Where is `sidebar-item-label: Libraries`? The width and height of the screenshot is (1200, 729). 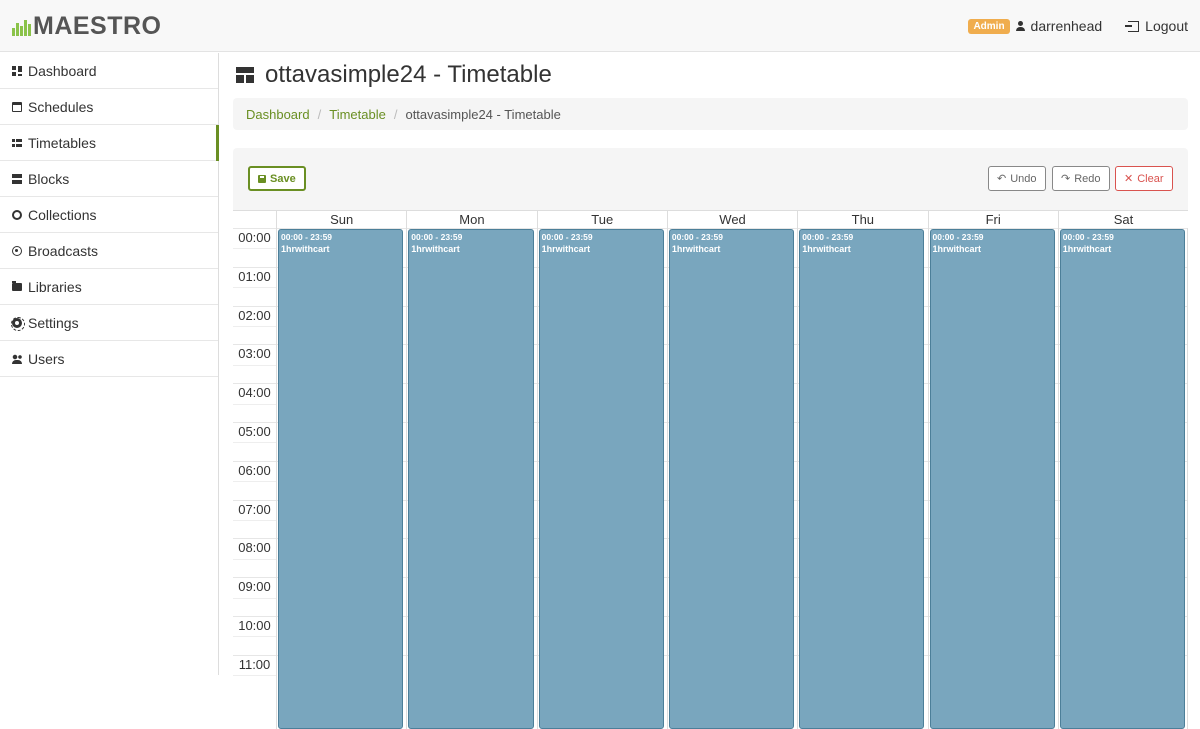
sidebar-item-label: Libraries is located at coordinates (55, 286).